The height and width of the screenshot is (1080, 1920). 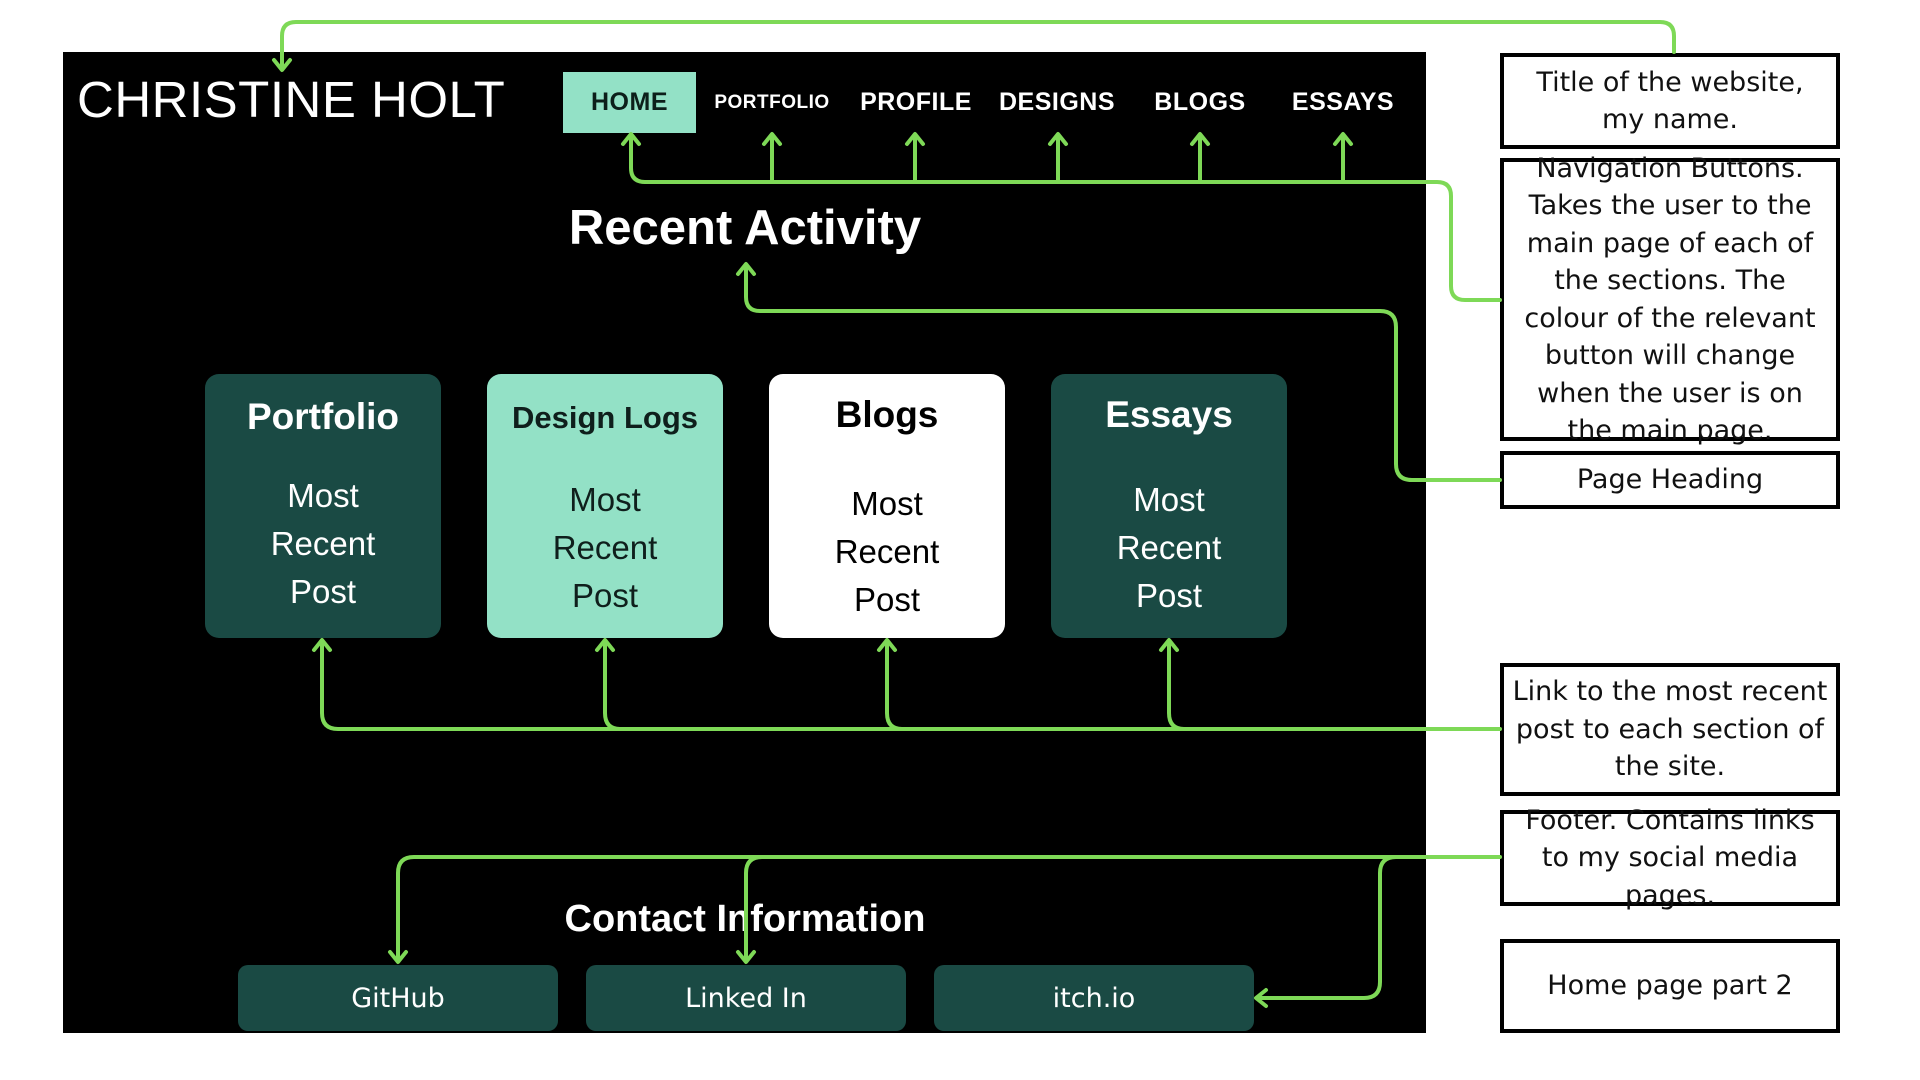 I want to click on github-link: GitHub, so click(x=398, y=998).